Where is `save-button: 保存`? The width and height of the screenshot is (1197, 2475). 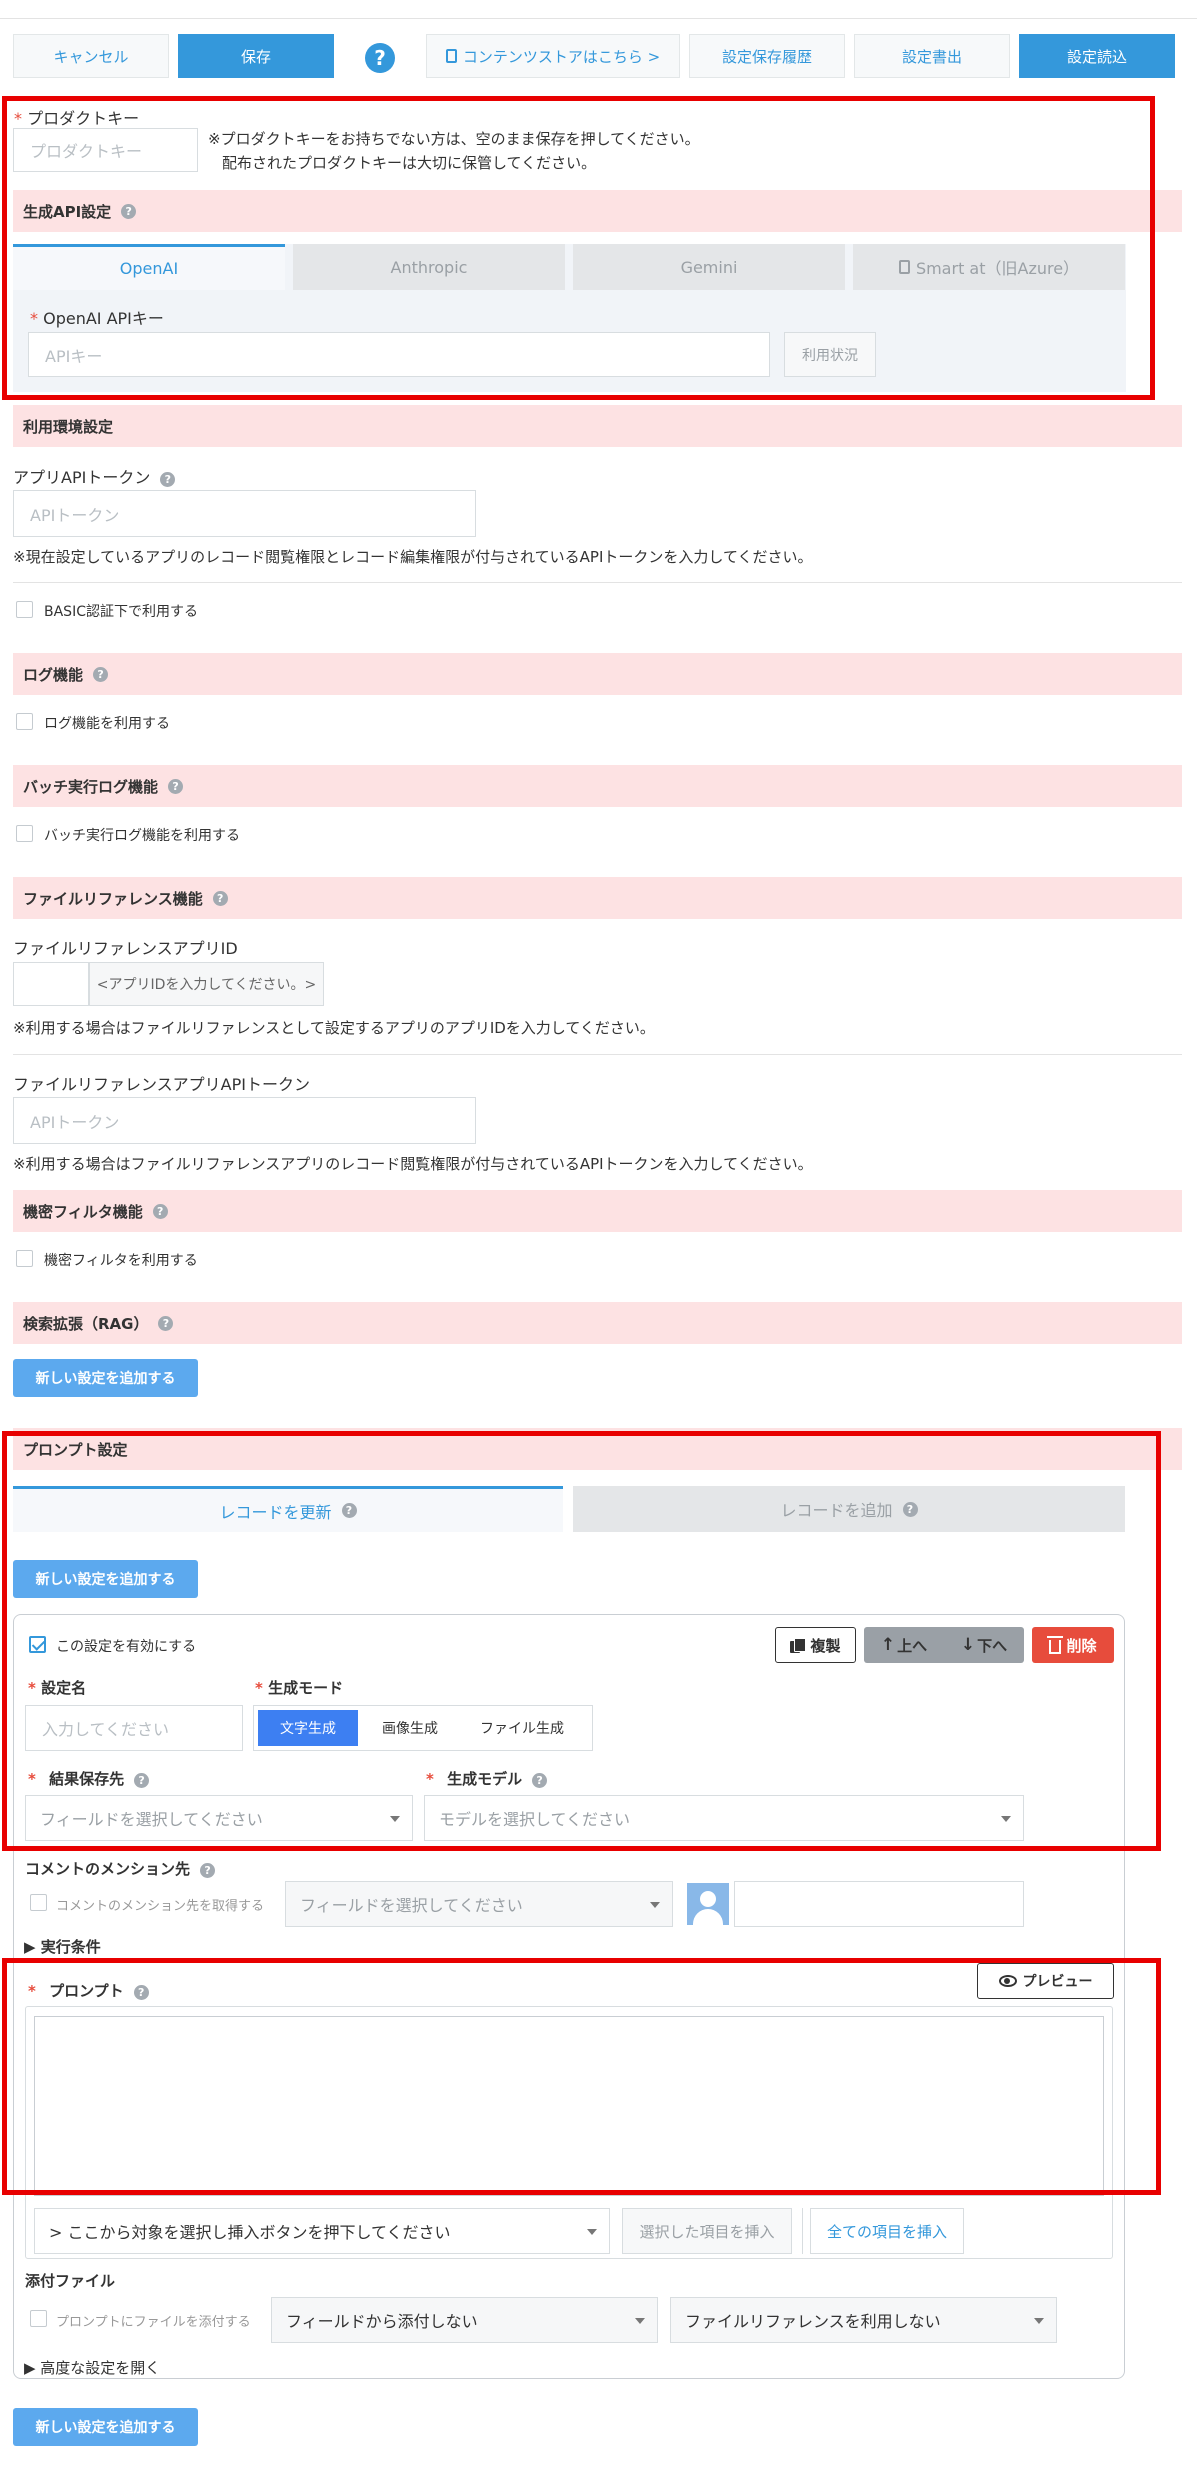
save-button: 保存 is located at coordinates (256, 56).